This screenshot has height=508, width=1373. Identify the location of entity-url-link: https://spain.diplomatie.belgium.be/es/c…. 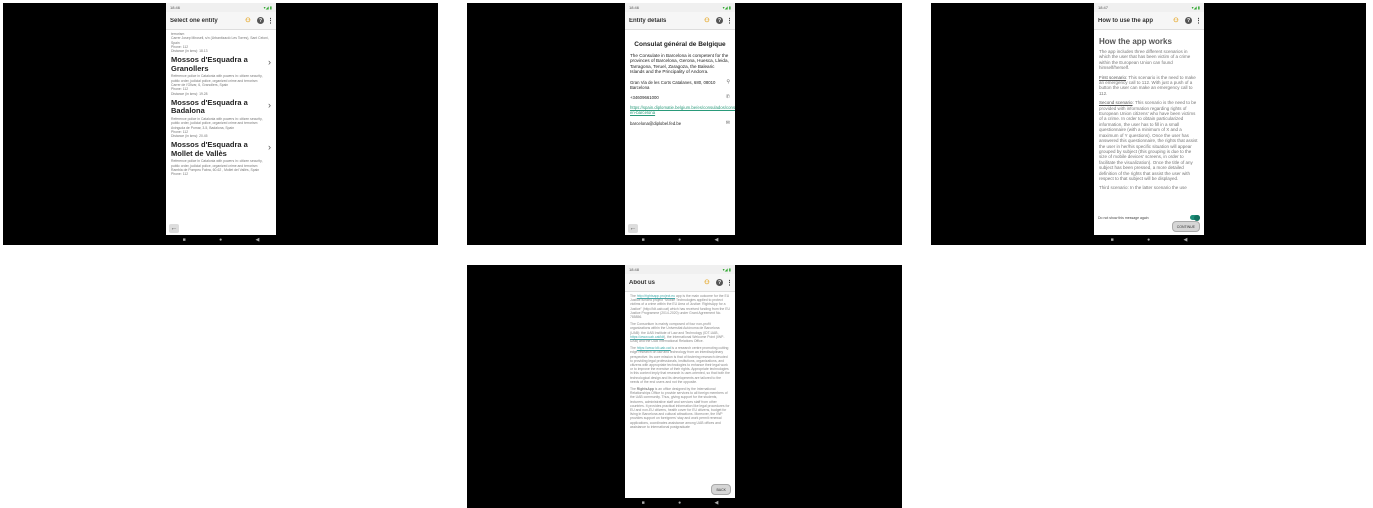
(682, 110).